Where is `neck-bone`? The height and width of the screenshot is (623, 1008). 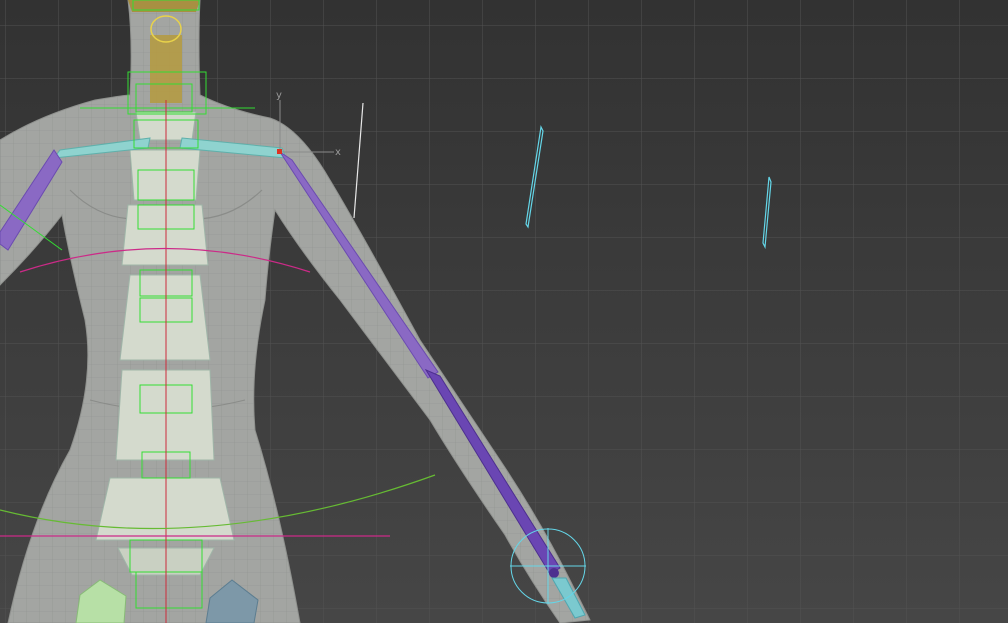 neck-bone is located at coordinates (166, 69).